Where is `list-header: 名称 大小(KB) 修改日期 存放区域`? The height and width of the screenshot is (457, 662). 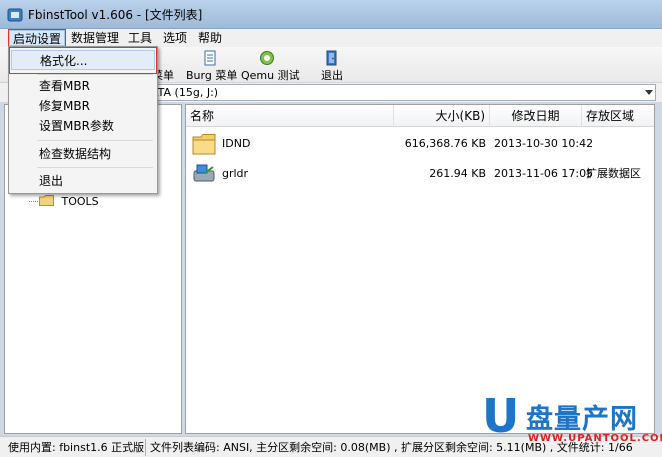
list-header: 名称 大小(KB) 修改日期 存放区域 is located at coordinates (420, 116).